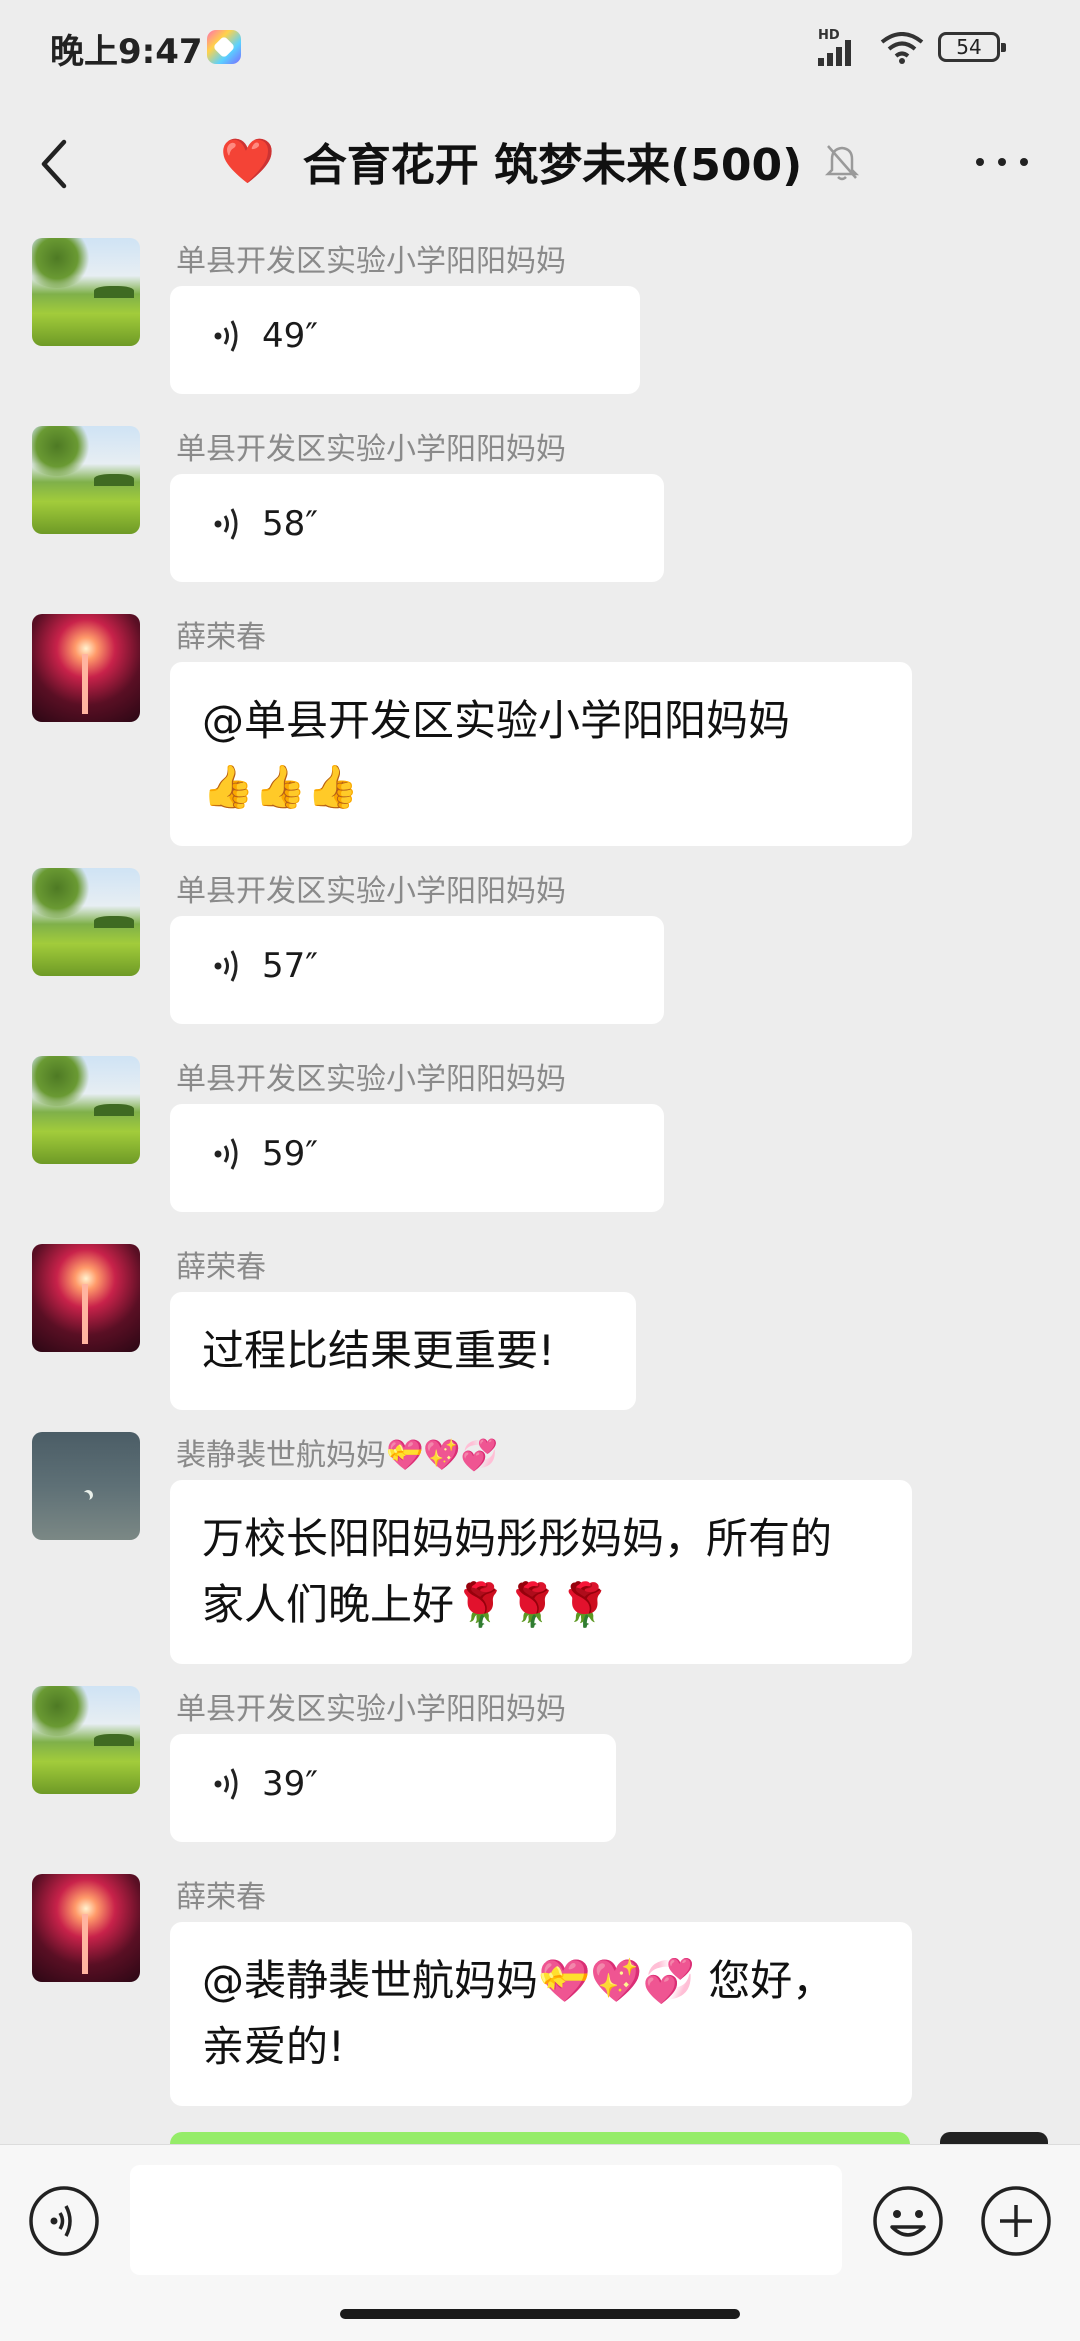 Image resolution: width=1080 pixels, height=2341 pixels. I want to click on wifi-icon, so click(902, 48).